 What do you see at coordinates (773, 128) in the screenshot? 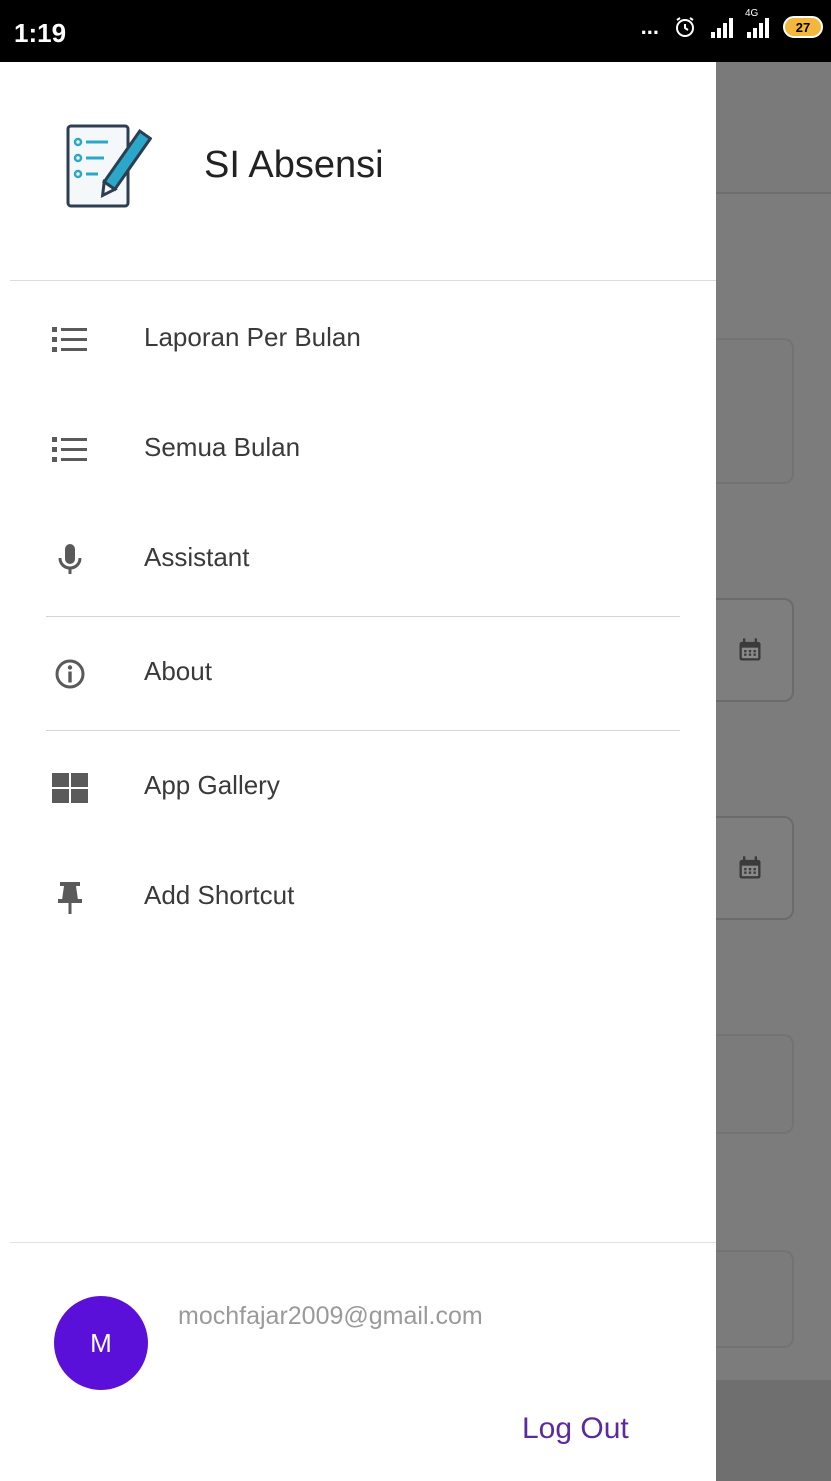
I see `background-app-bar` at bounding box center [773, 128].